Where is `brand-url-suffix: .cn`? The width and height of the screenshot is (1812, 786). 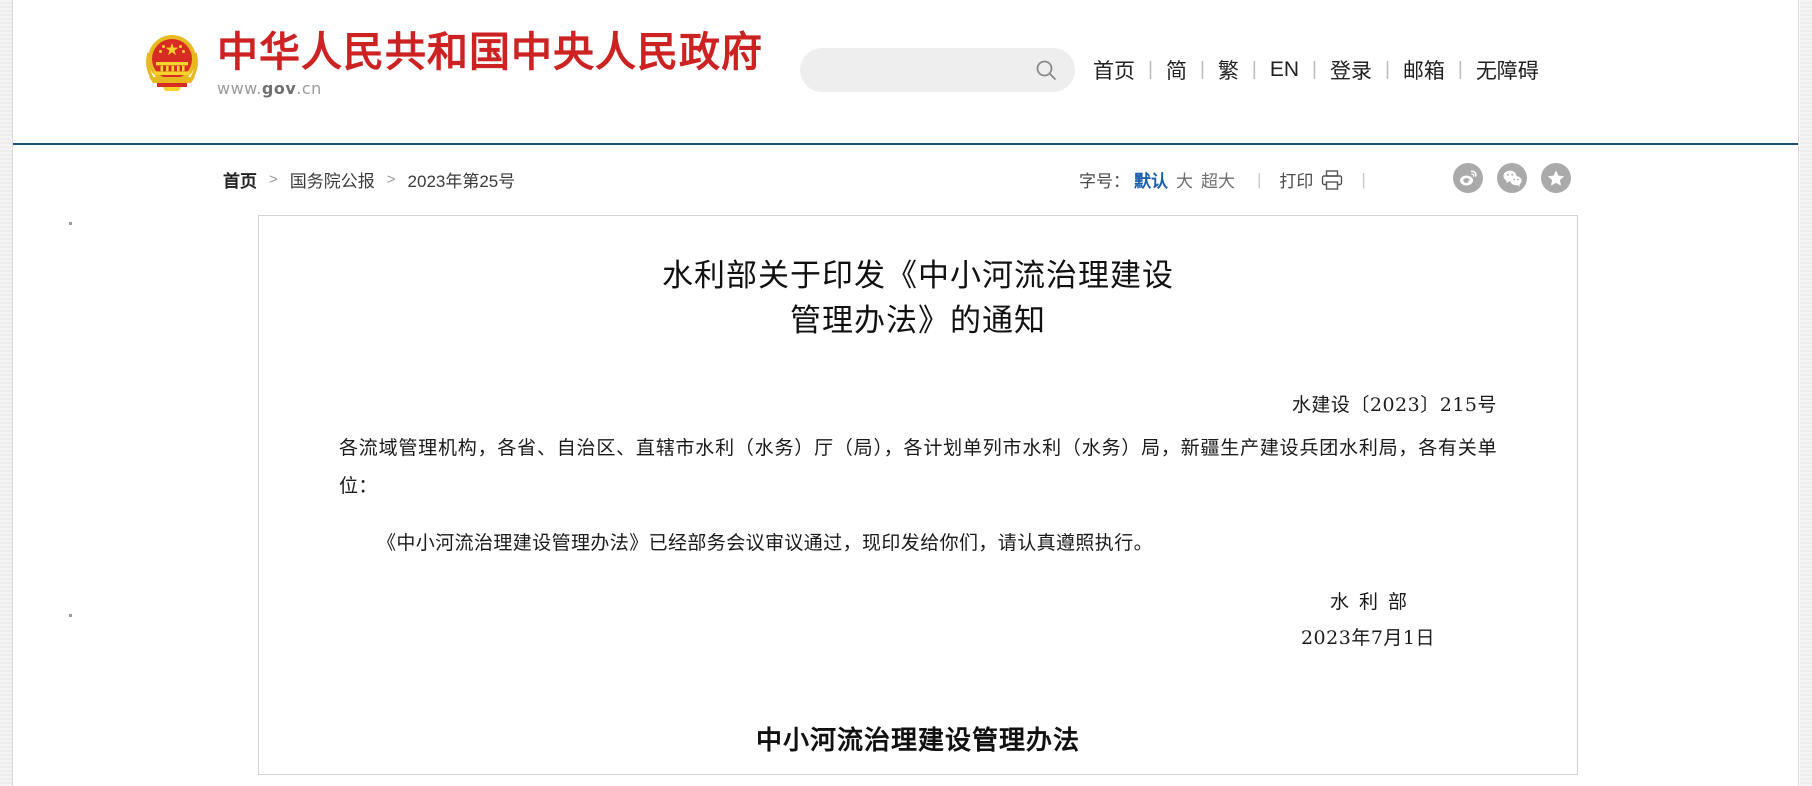 brand-url-suffix: .cn is located at coordinates (309, 88).